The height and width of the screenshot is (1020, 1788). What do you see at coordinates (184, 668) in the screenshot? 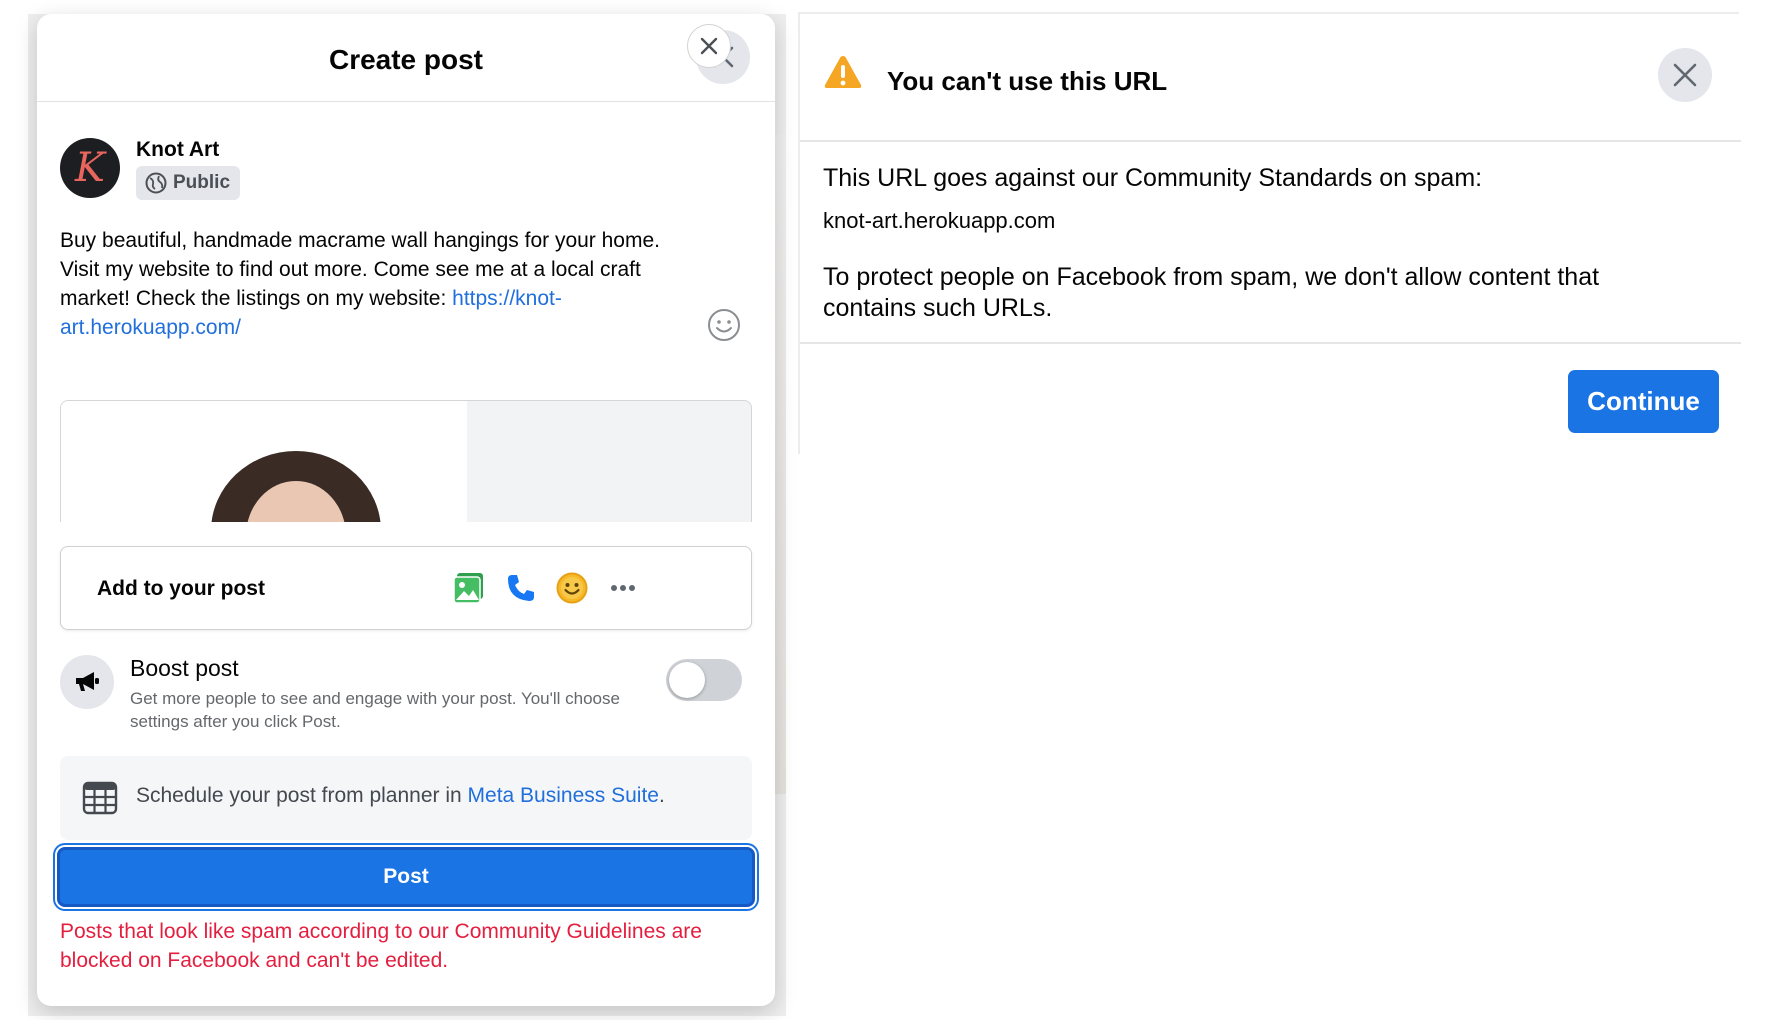
I see `boost-post-title: Boost post` at bounding box center [184, 668].